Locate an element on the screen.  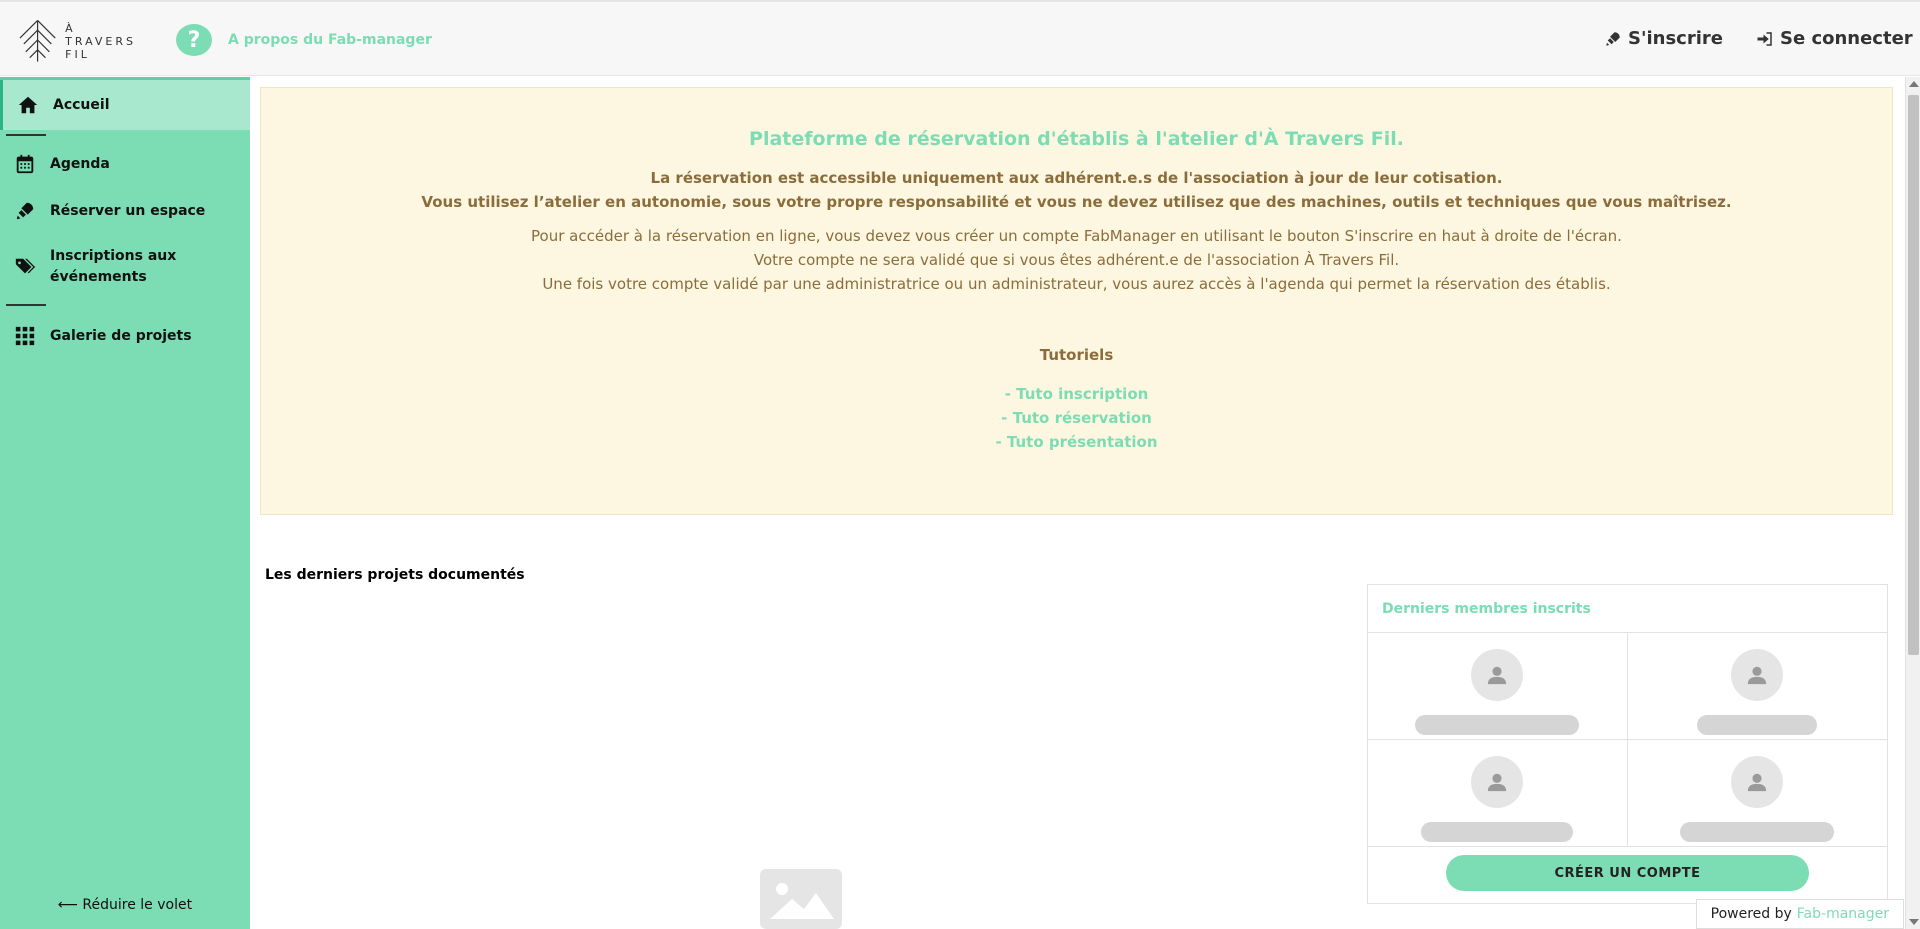
collapse-sidebar-button: ⟵ Réduire le volet is located at coordinates (125, 905).